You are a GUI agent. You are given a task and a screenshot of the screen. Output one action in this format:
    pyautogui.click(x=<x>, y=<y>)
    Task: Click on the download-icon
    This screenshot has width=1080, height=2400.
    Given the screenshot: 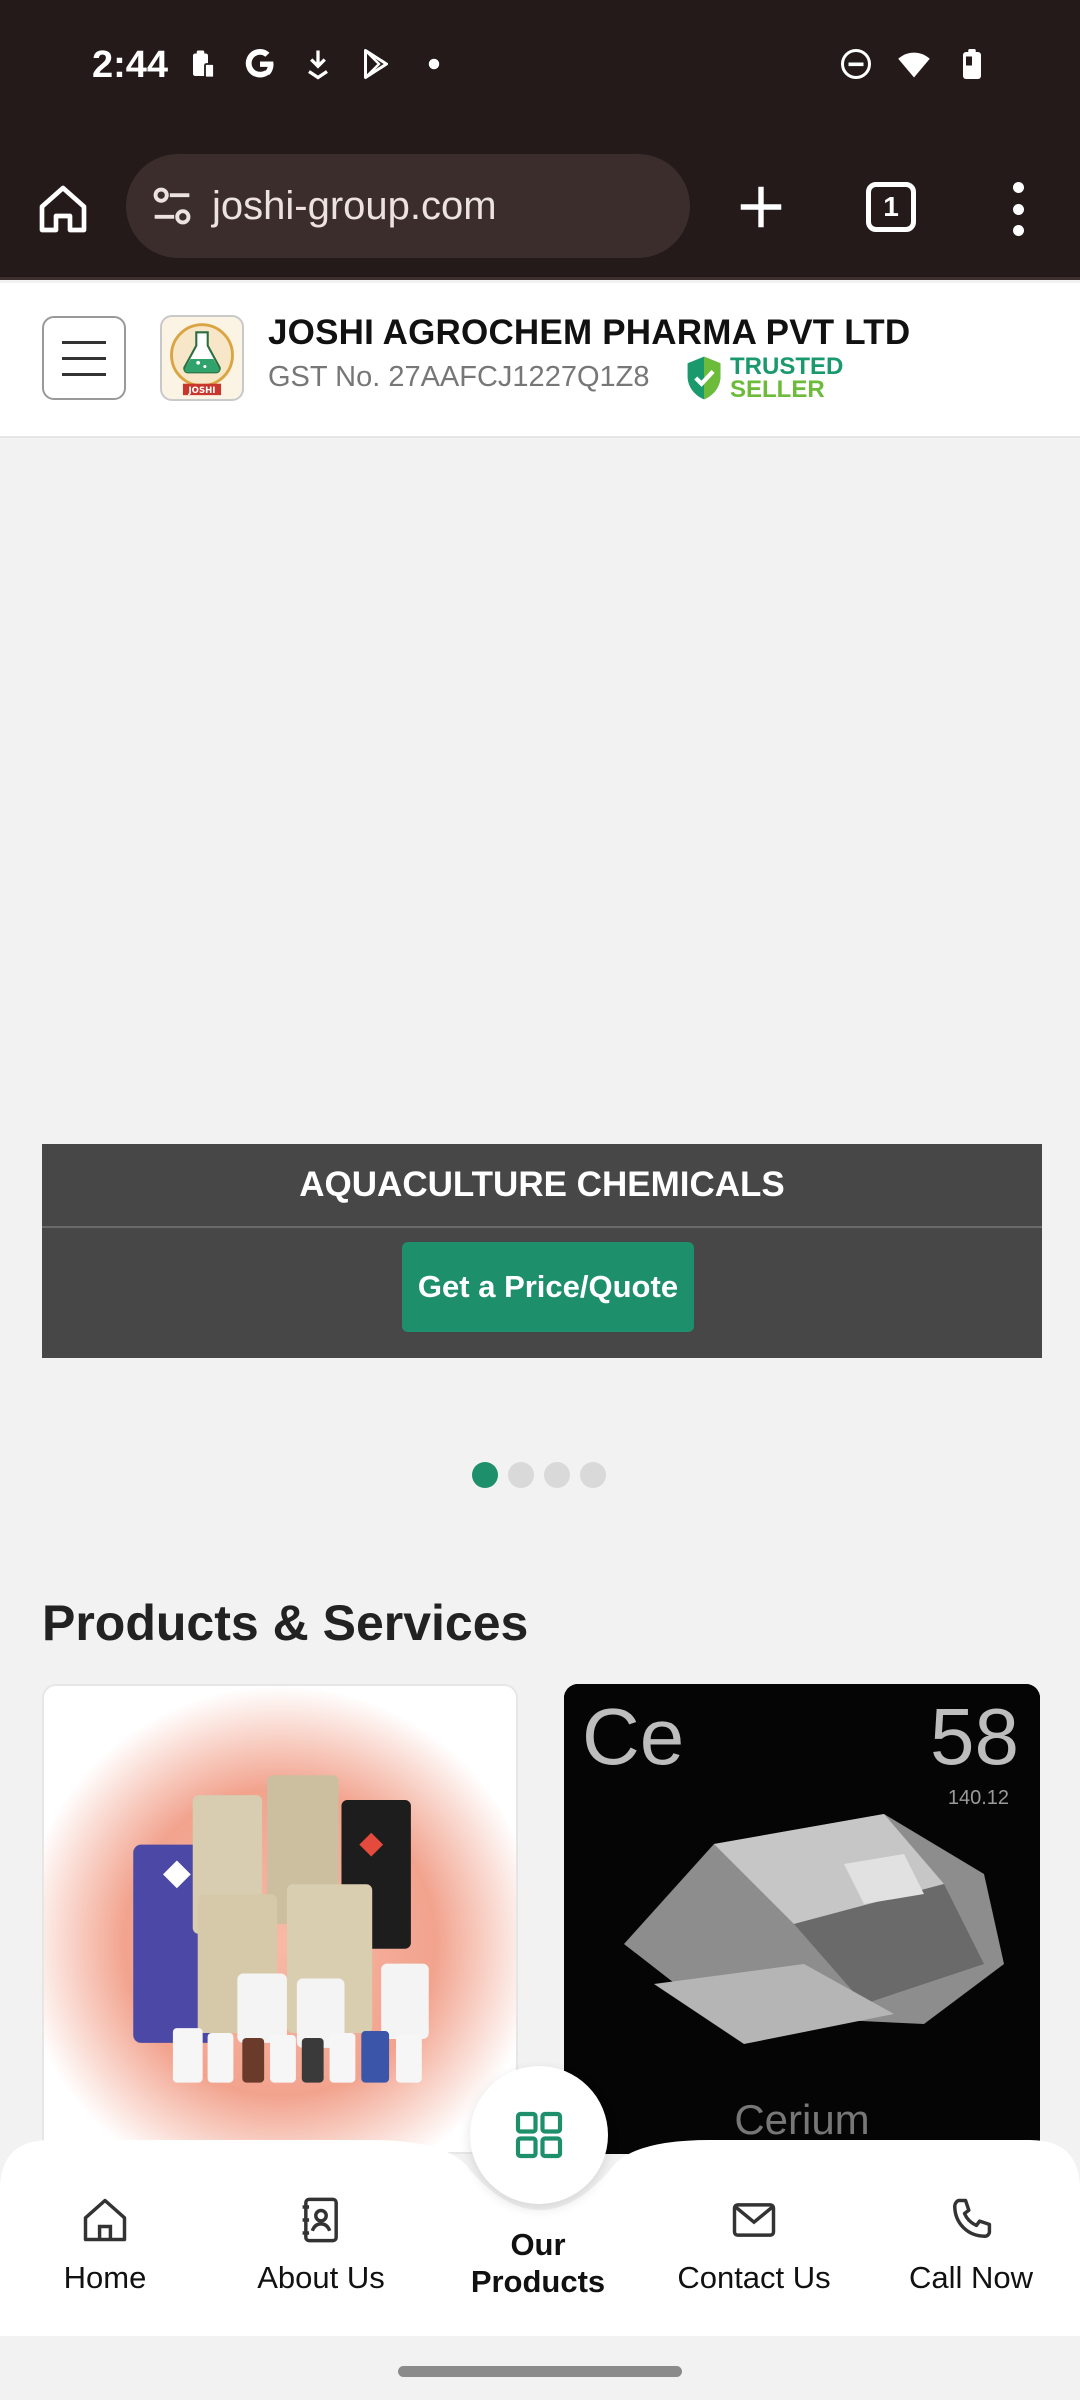 What is the action you would take?
    pyautogui.click(x=318, y=64)
    